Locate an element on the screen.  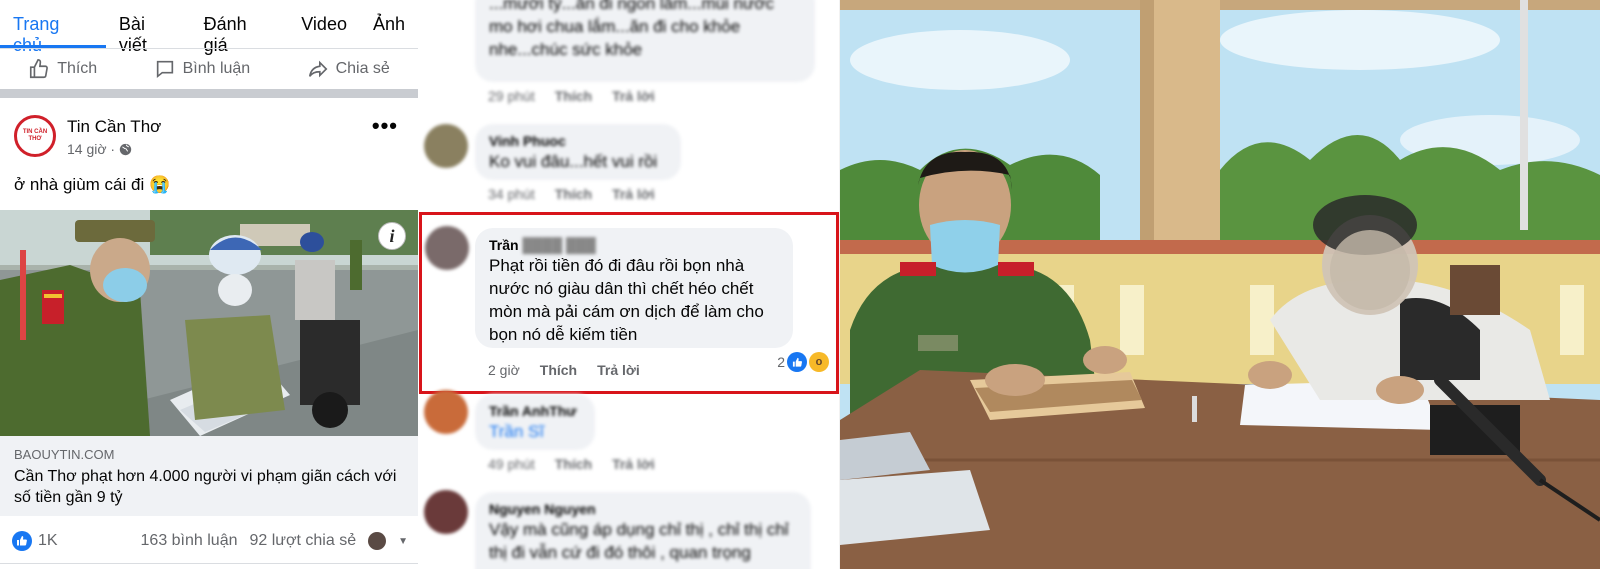
reaction-count: 2 is located at coordinates (781, 362).